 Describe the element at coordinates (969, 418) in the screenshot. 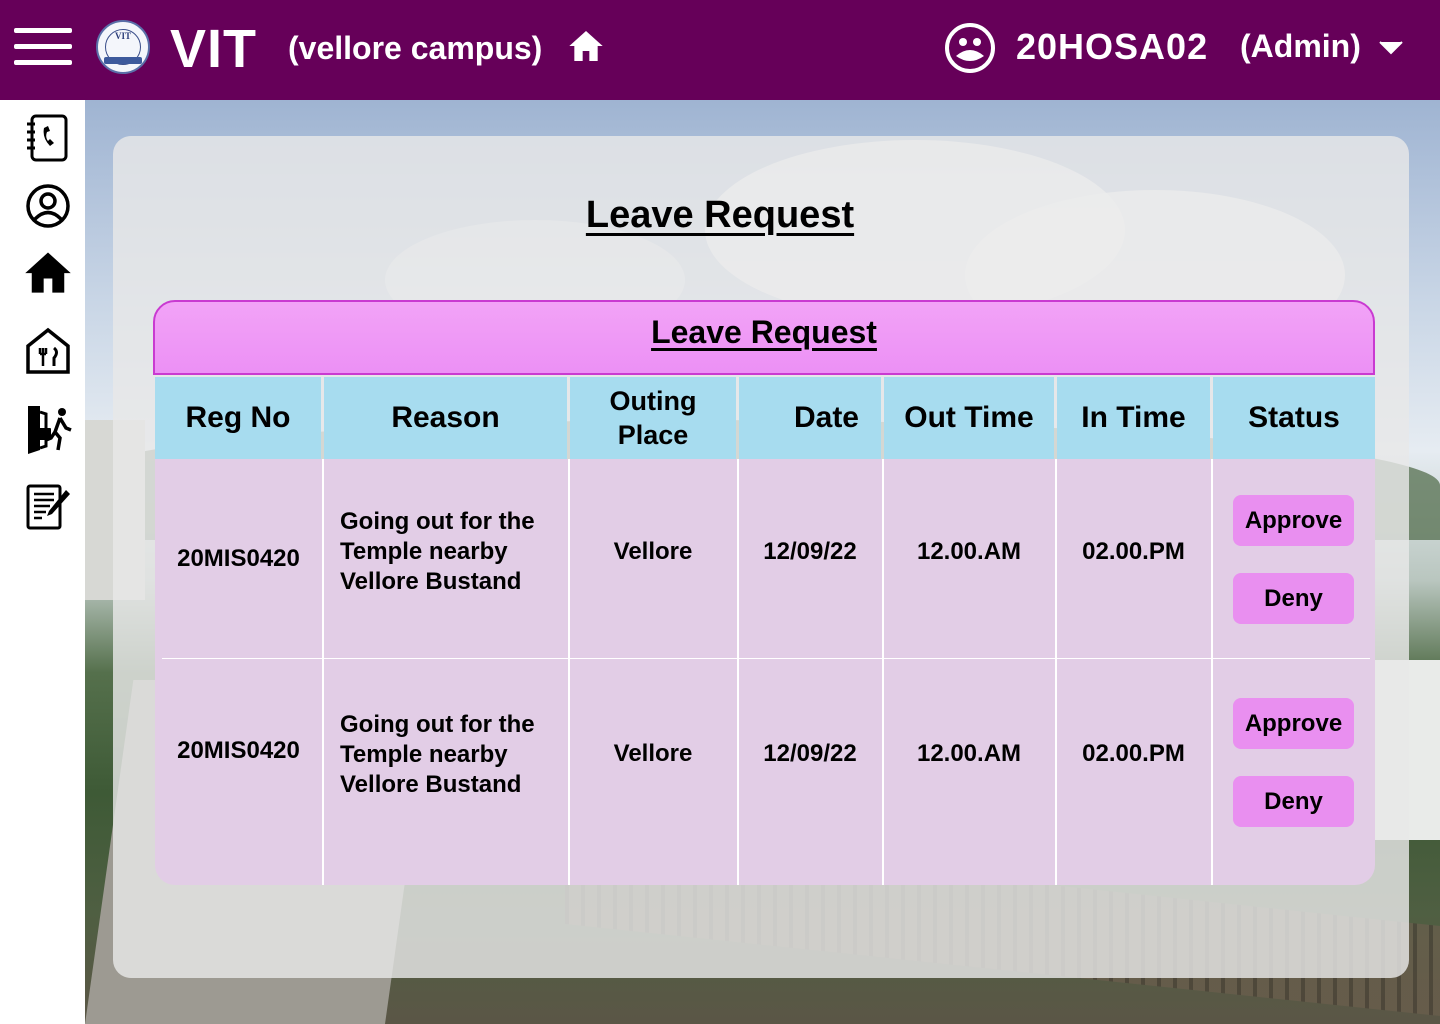

I see `column-header-out-time: Out Time` at that location.